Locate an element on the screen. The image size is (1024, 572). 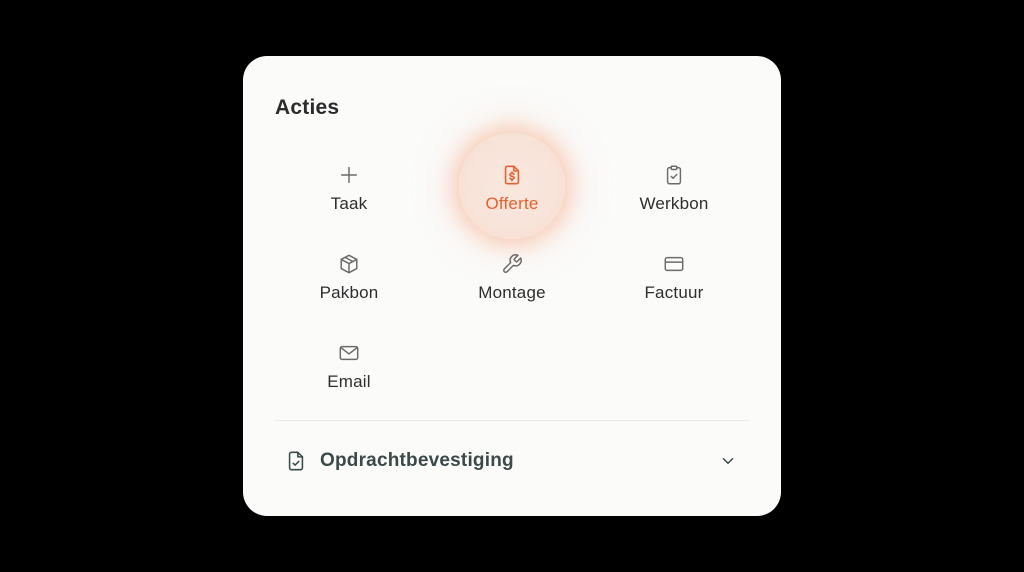
document-check-icon is located at coordinates (296, 461).